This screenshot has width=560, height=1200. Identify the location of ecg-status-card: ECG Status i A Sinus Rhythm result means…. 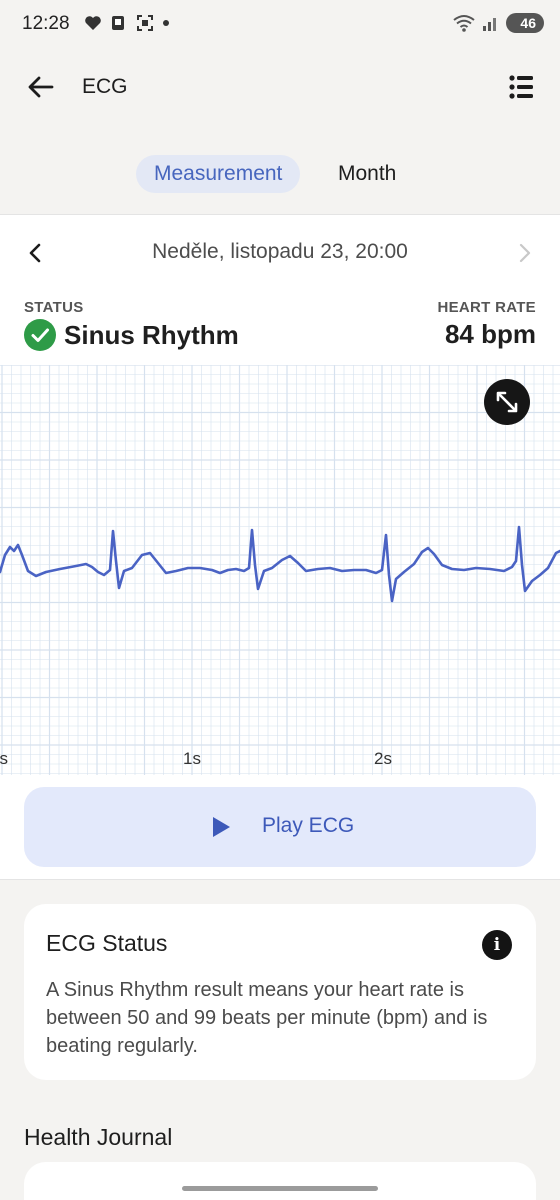
(280, 992).